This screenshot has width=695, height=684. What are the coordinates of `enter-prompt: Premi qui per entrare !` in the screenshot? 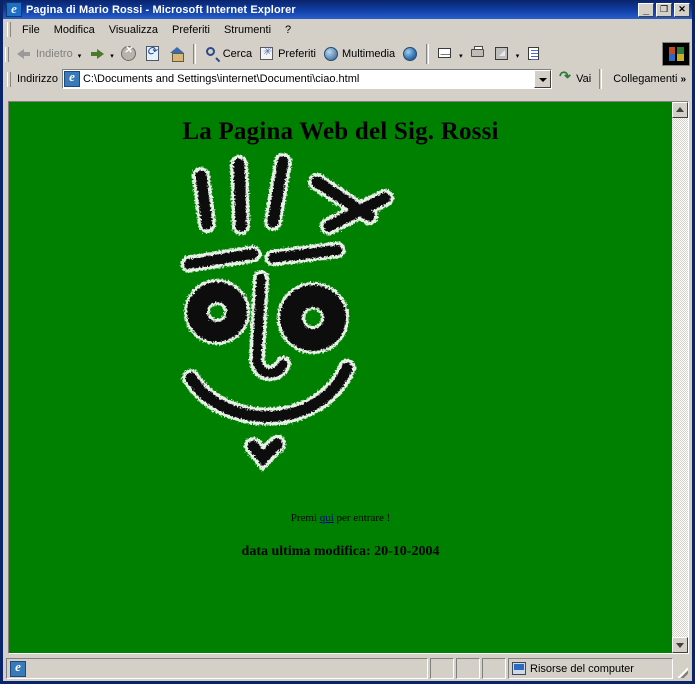 It's located at (340, 518).